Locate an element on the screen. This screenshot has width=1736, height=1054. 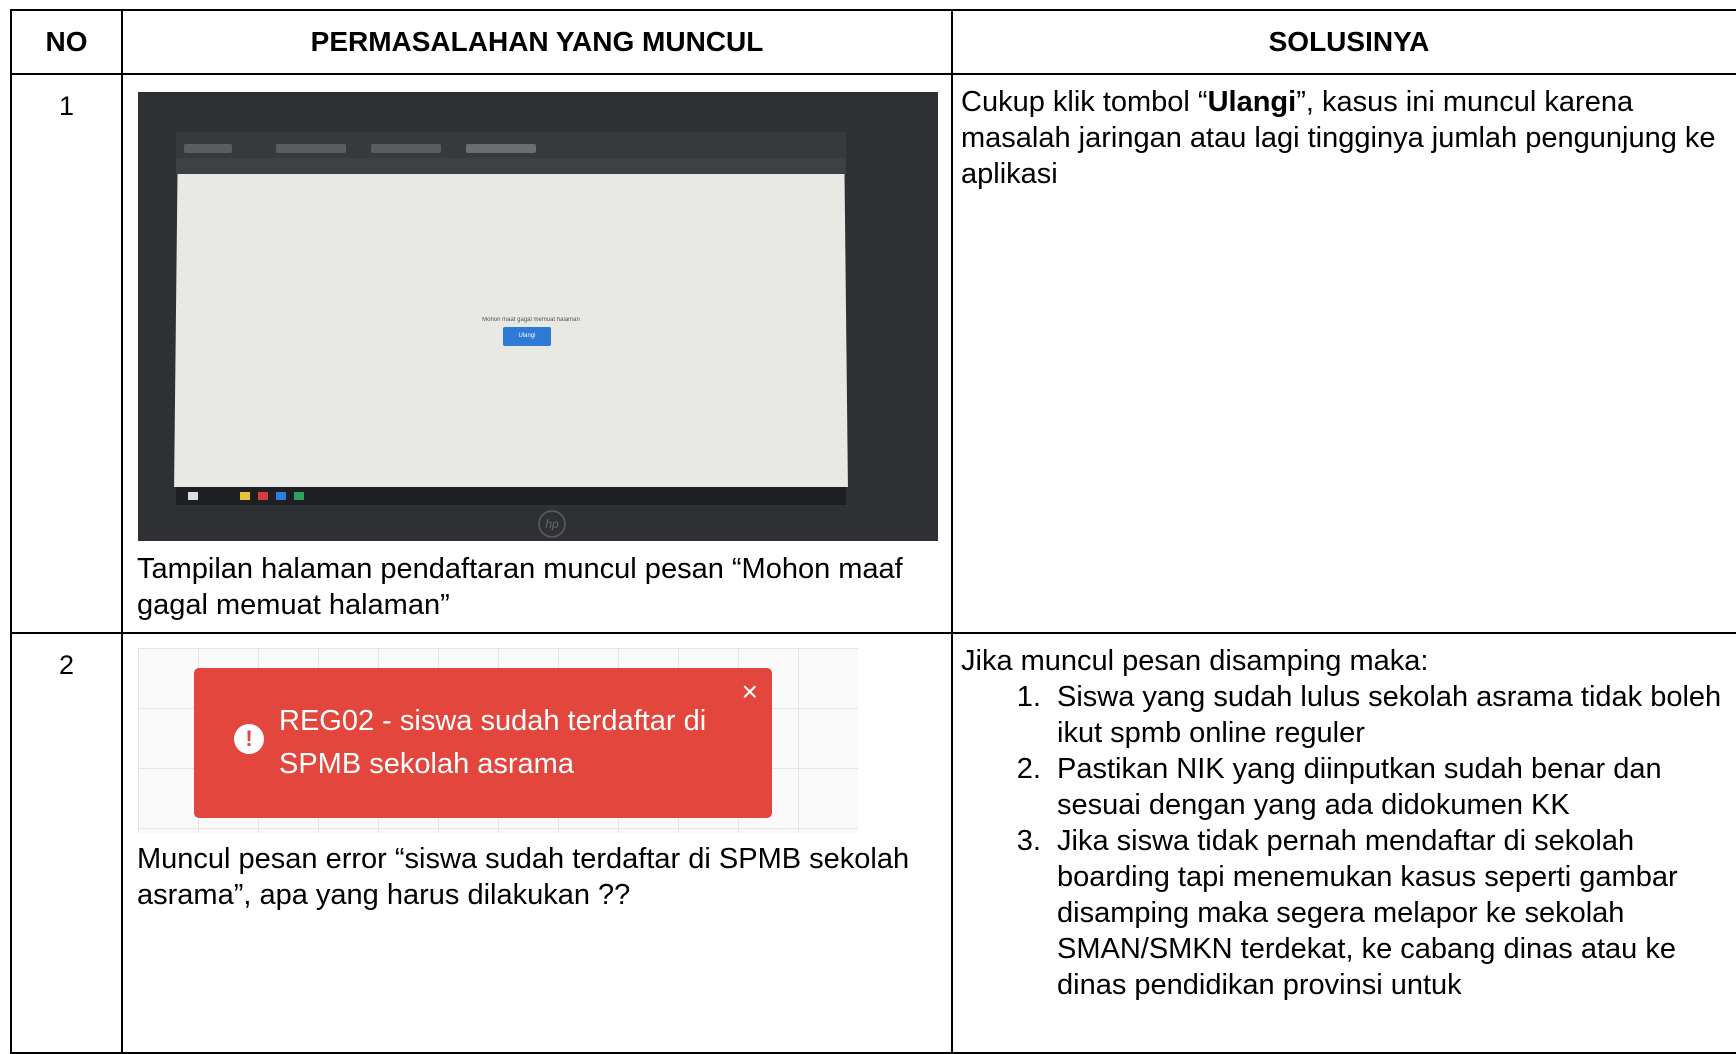
exclamation-circle-icon: ! is located at coordinates (249, 739).